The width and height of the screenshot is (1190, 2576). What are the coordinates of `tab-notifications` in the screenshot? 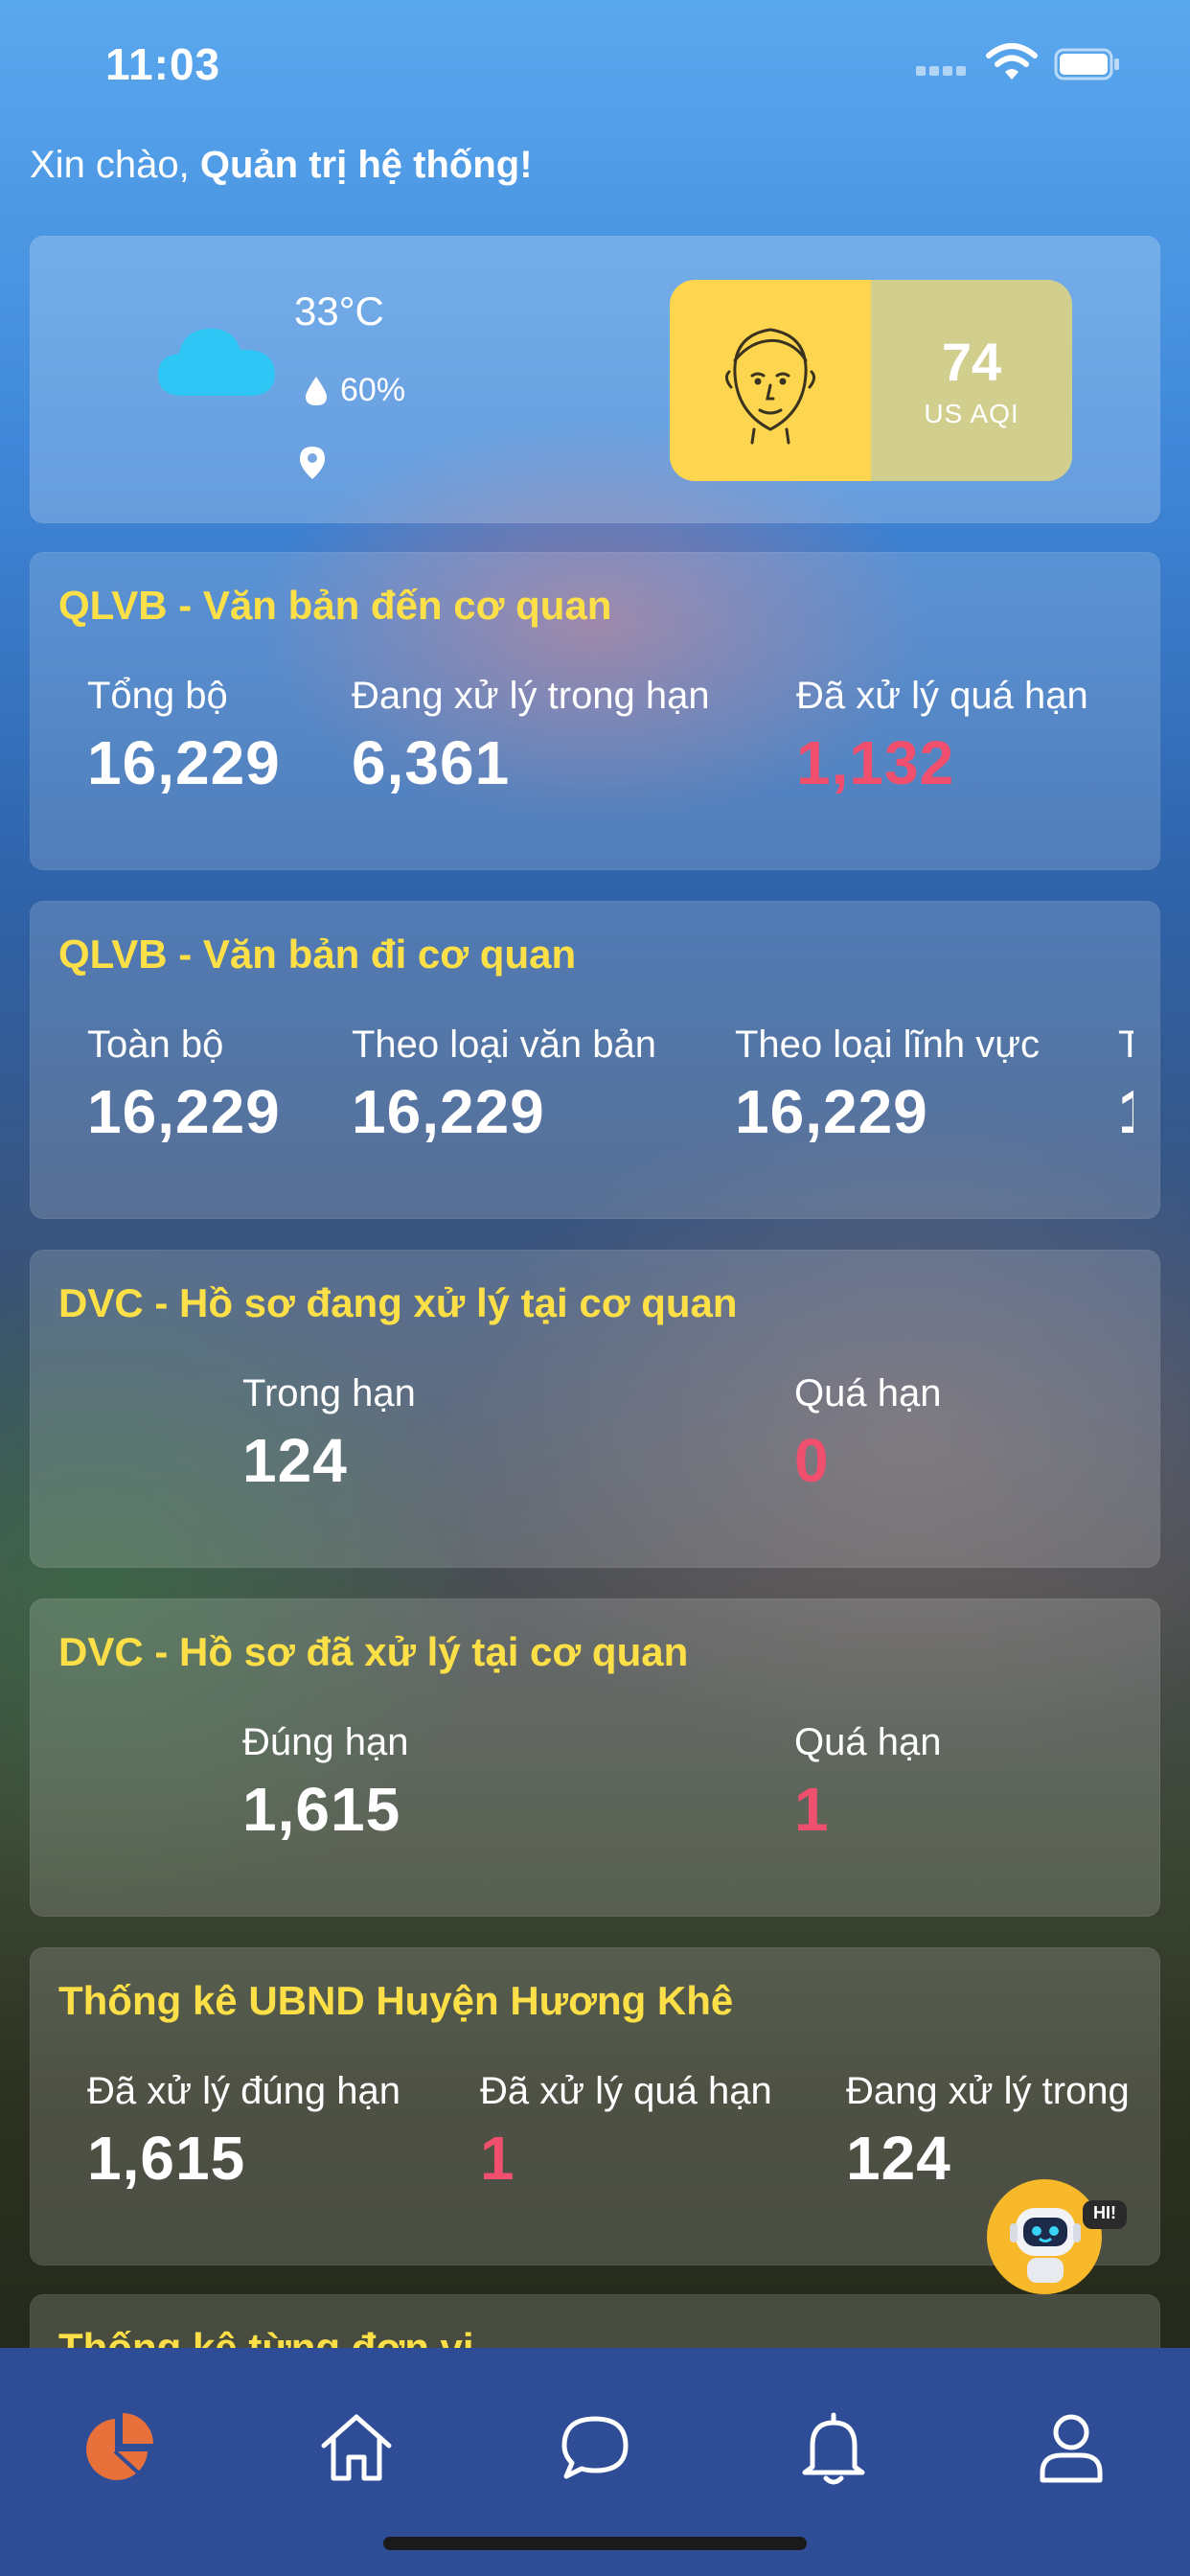 It's located at (834, 2447).